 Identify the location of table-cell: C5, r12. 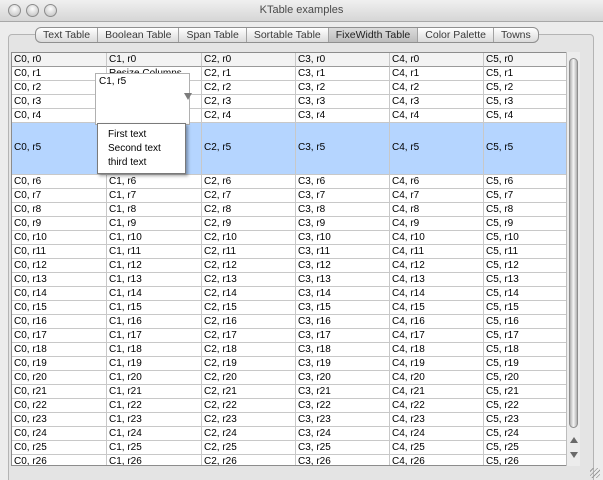
(530, 266).